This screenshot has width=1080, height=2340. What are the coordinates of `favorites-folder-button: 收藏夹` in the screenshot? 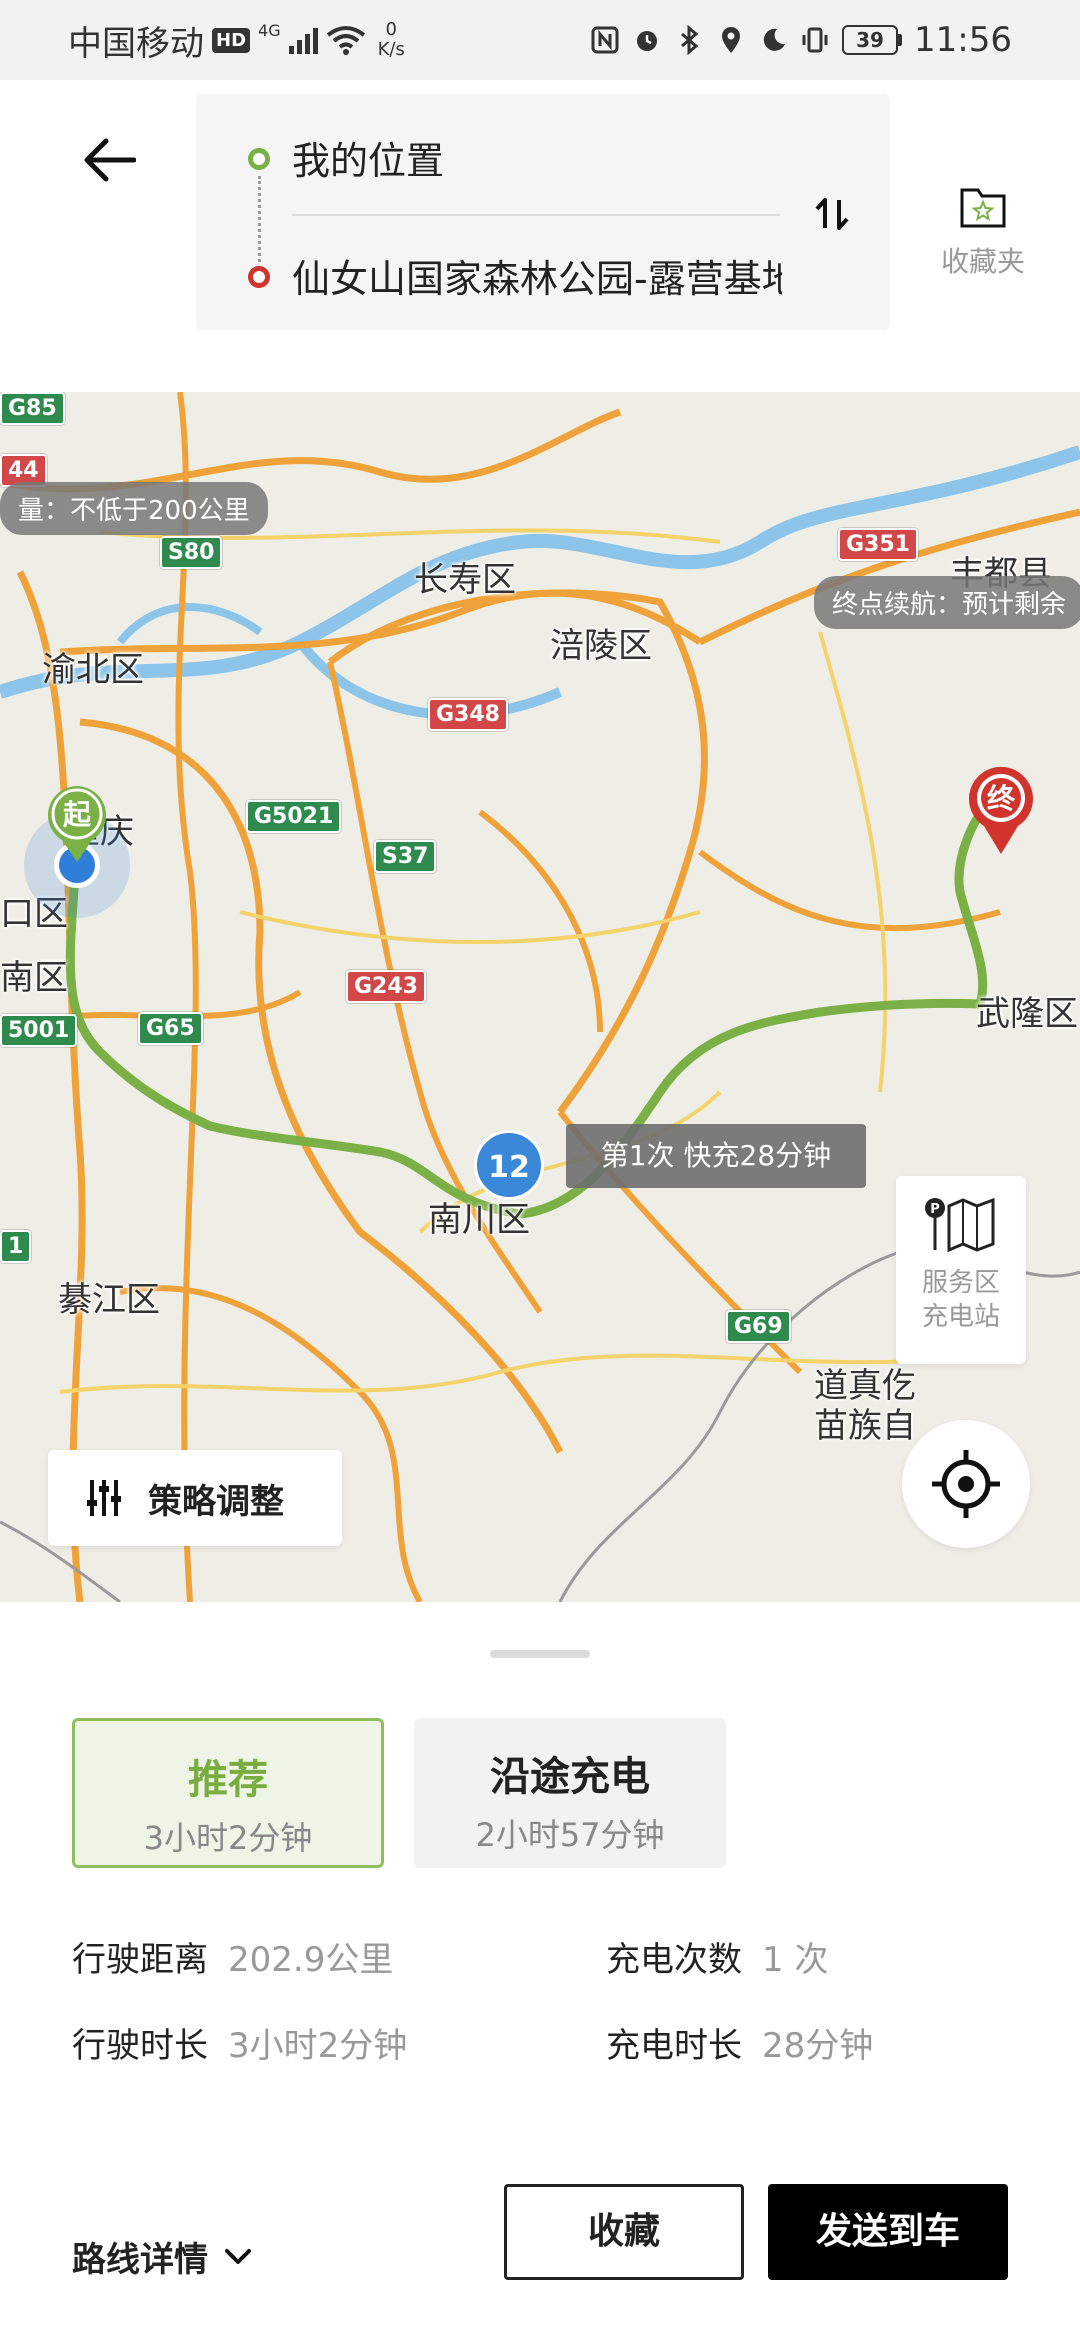 It's located at (983, 232).